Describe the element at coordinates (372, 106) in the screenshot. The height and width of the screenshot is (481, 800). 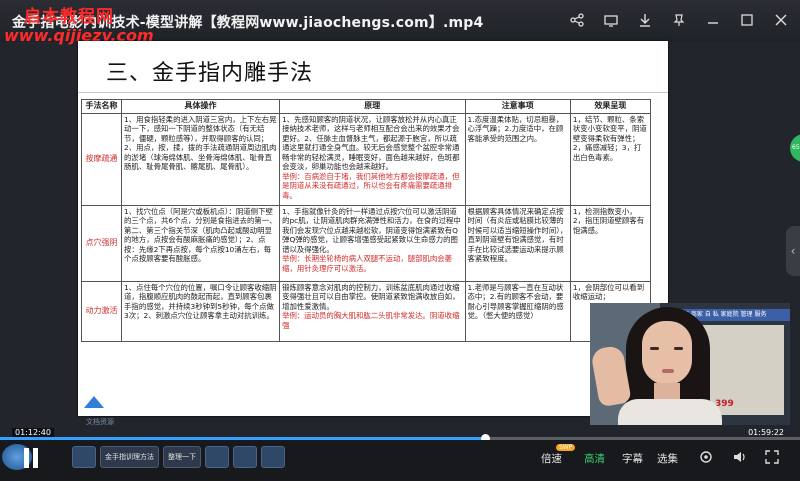
I see `table-header: 原理` at that location.